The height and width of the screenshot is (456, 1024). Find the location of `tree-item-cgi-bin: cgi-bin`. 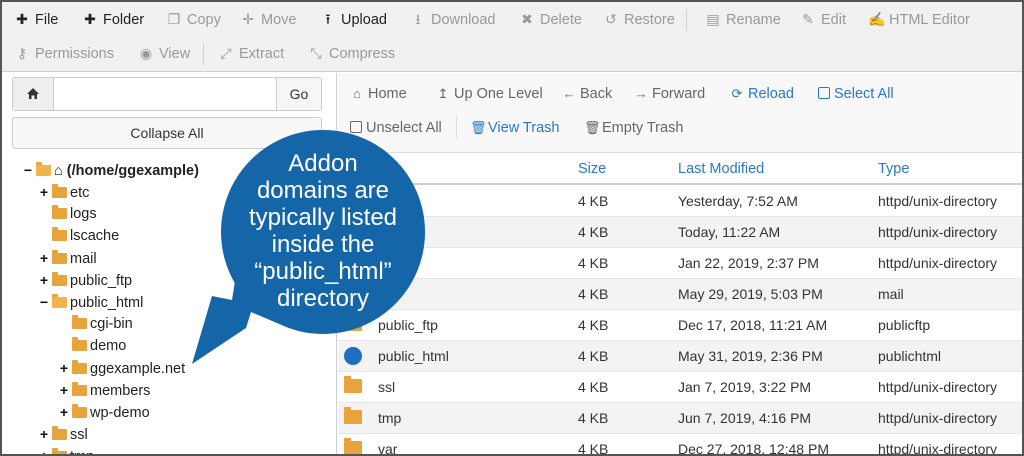

tree-item-cgi-bin: cgi-bin is located at coordinates (95, 324).